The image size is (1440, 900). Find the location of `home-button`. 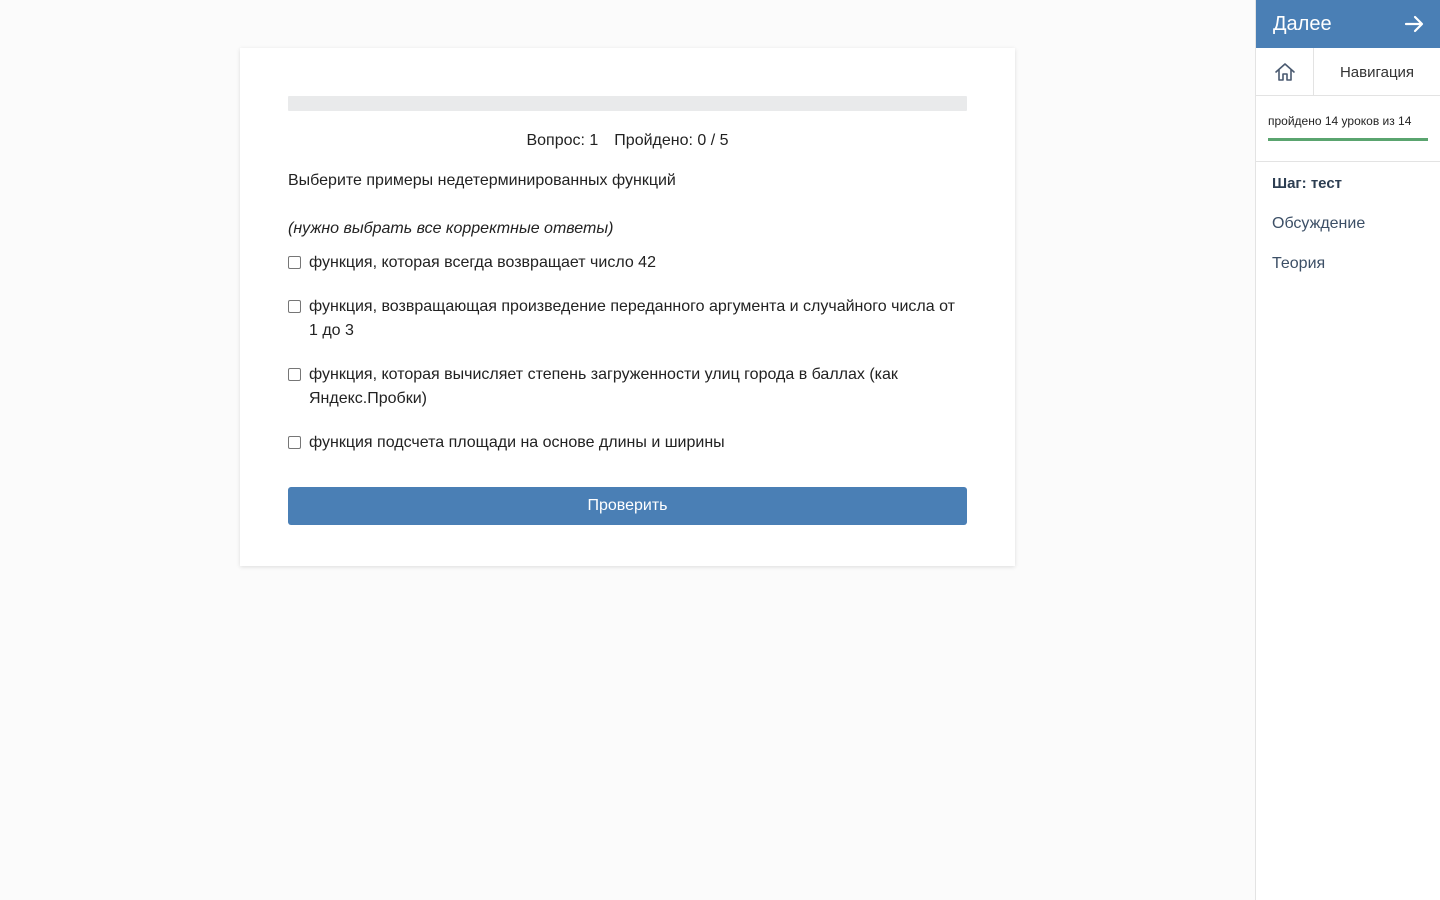

home-button is located at coordinates (1285, 71).